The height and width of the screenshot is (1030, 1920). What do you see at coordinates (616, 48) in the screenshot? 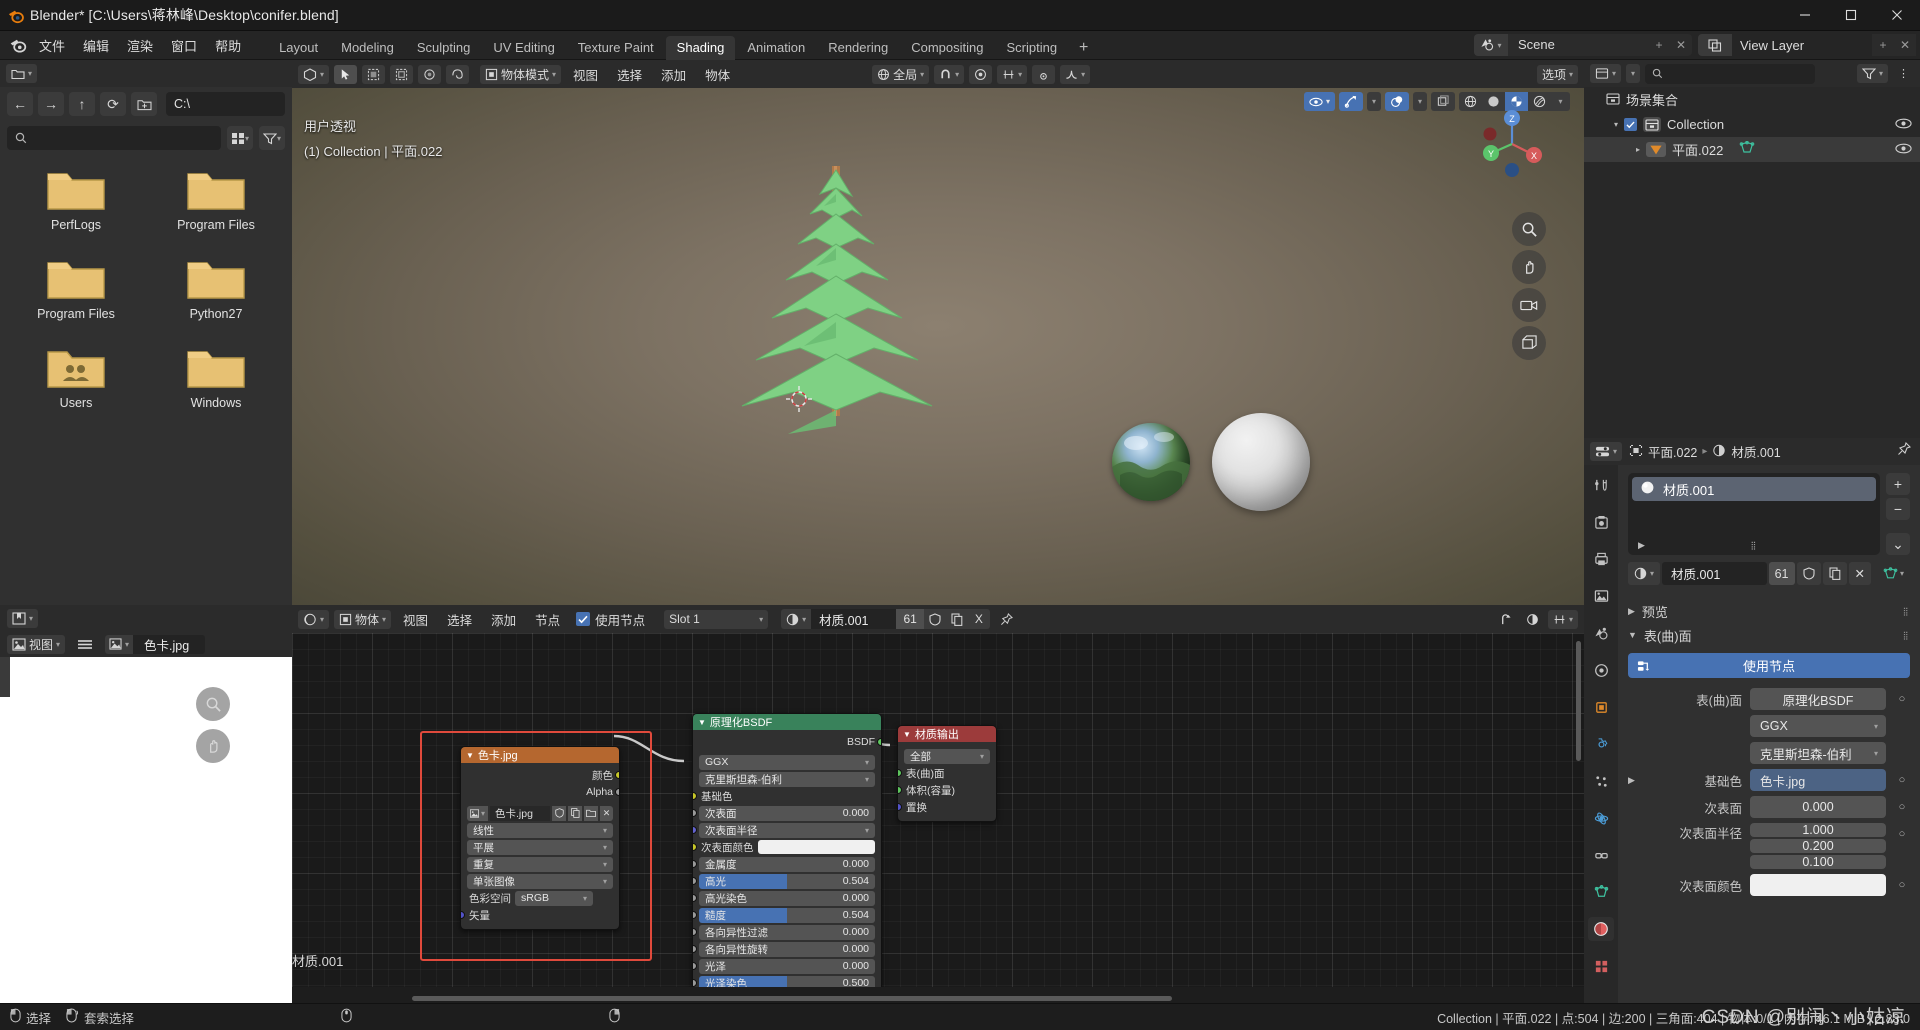
I see `tab-texture-paint: Texture Paint` at bounding box center [616, 48].